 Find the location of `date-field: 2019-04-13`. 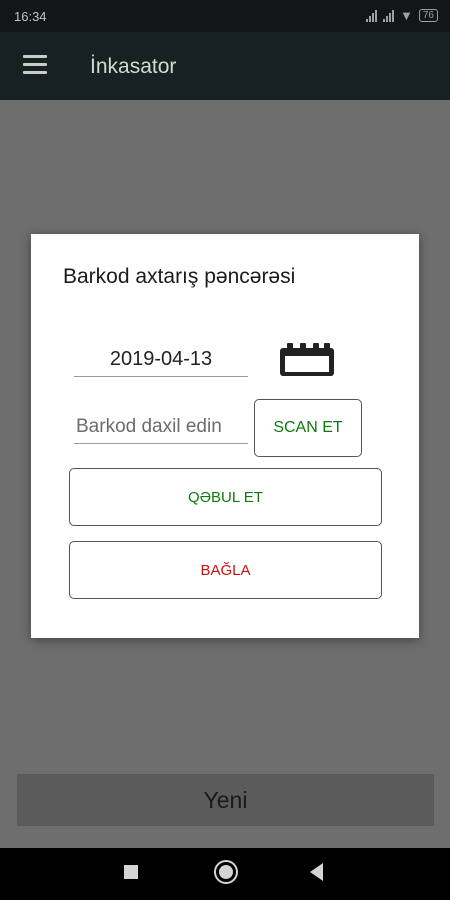

date-field: 2019-04-13 is located at coordinates (161, 361).